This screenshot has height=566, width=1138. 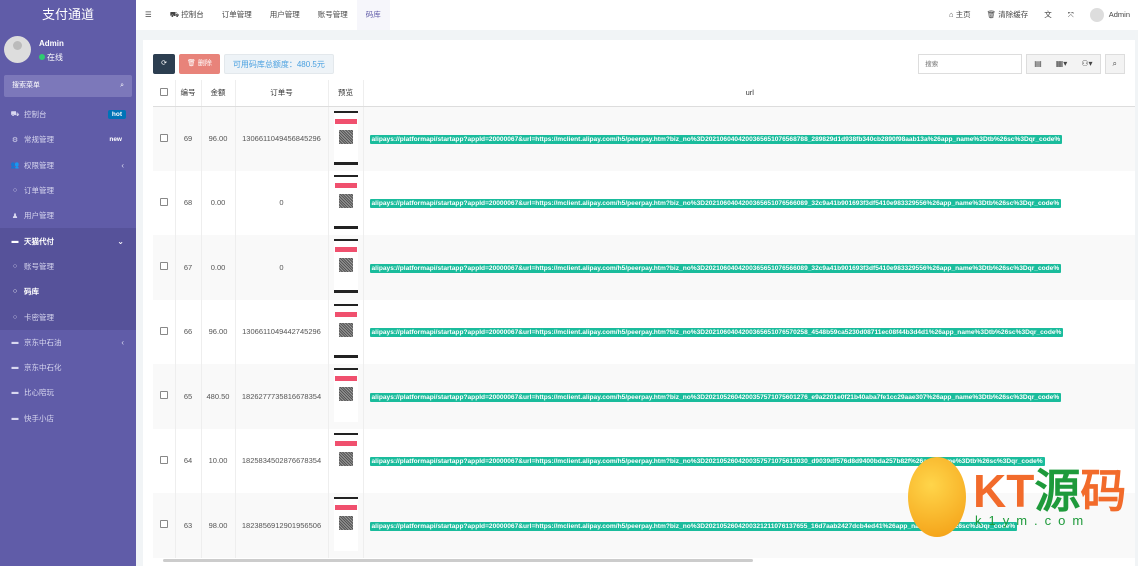 What do you see at coordinates (68, 114) in the screenshot?
I see `sidebar-item: ⛟ 控制台 hot` at bounding box center [68, 114].